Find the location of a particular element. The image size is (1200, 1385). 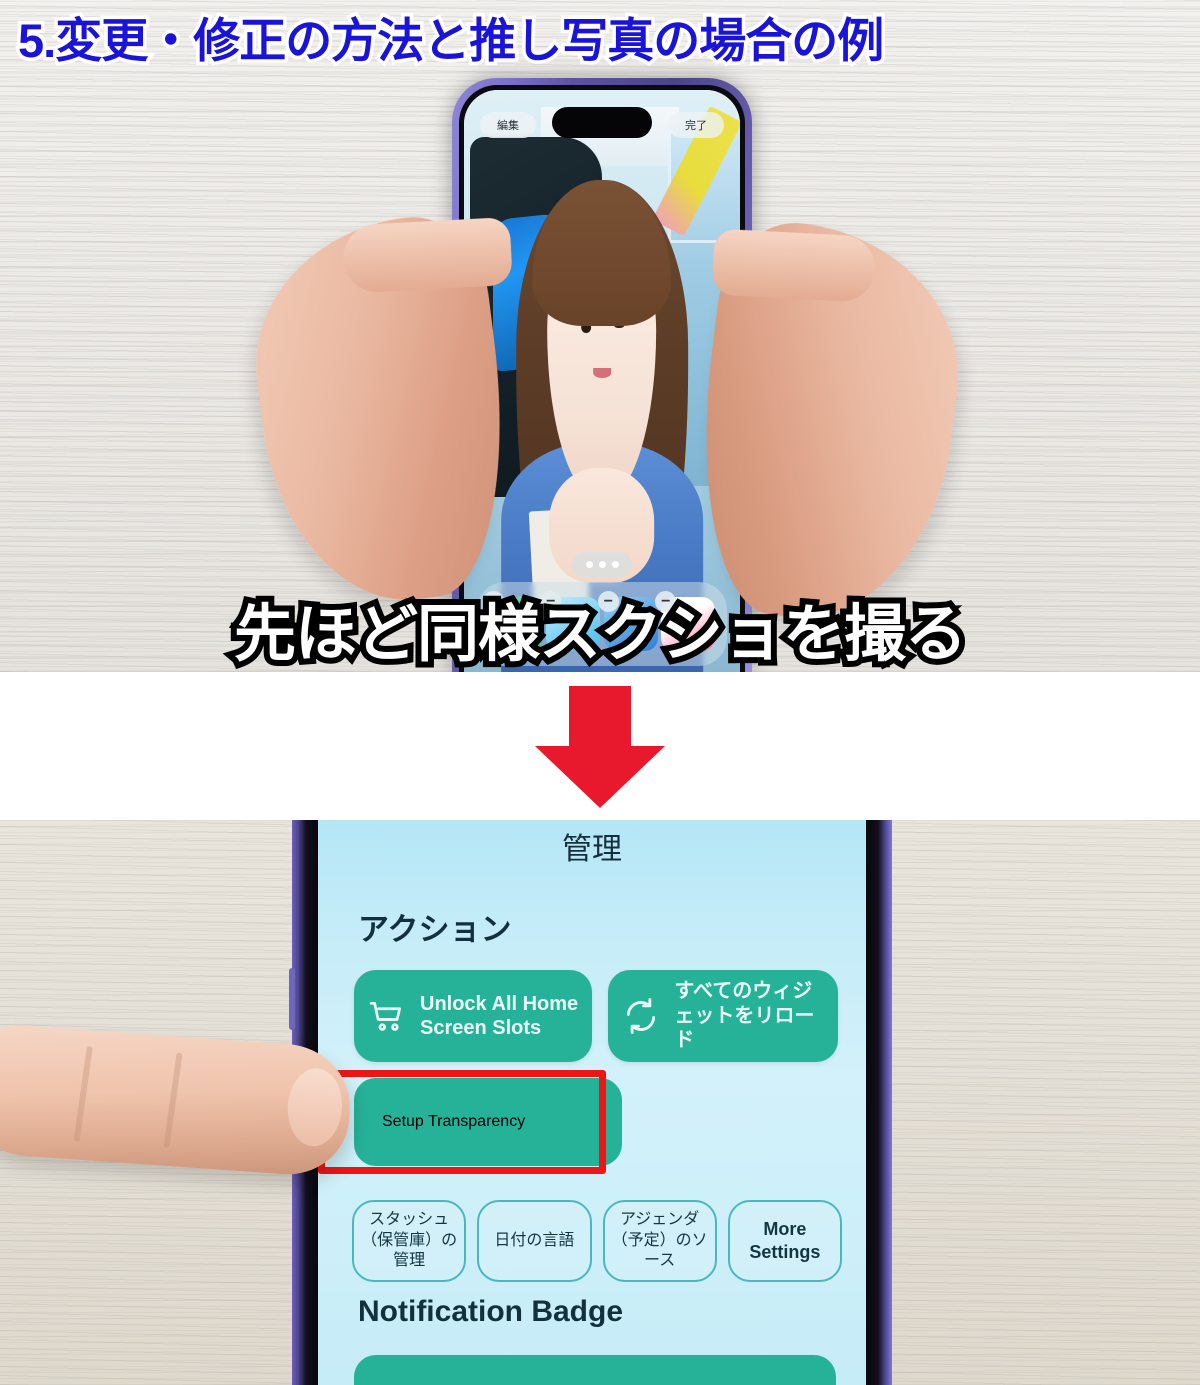

page-title: 5.変更・修正の方法と推し写真の場合の例 is located at coordinates (600, 36).